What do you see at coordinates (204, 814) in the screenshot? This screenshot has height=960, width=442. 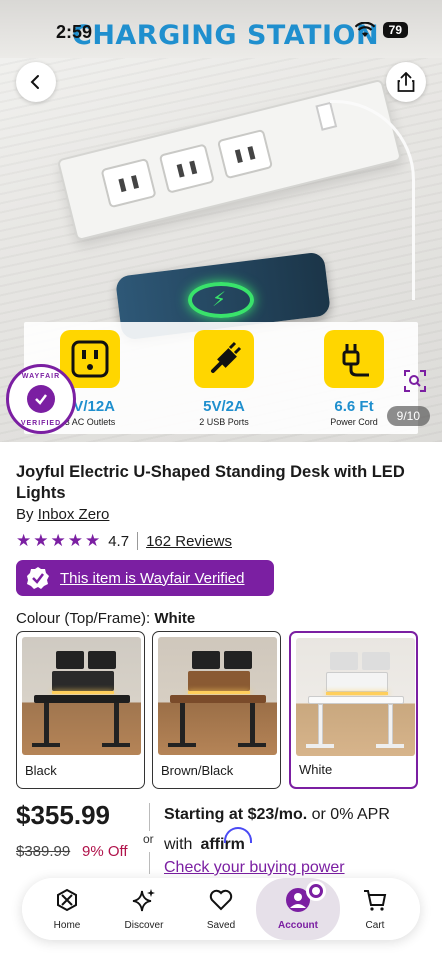 I see `starting-at: Starting at` at bounding box center [204, 814].